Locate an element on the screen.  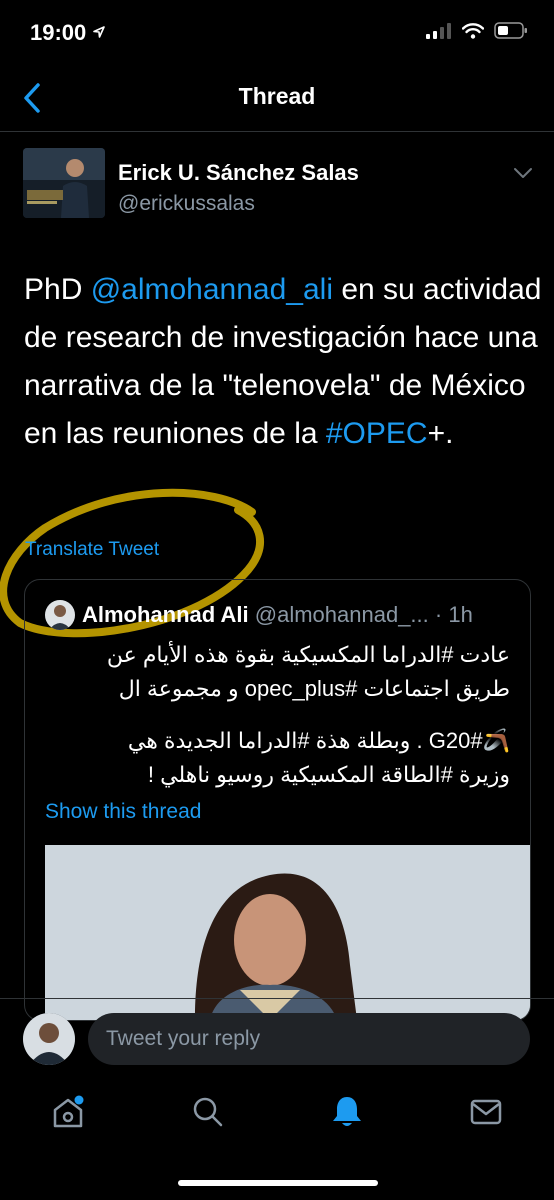
mail-icon is located at coordinates (486, 1112).